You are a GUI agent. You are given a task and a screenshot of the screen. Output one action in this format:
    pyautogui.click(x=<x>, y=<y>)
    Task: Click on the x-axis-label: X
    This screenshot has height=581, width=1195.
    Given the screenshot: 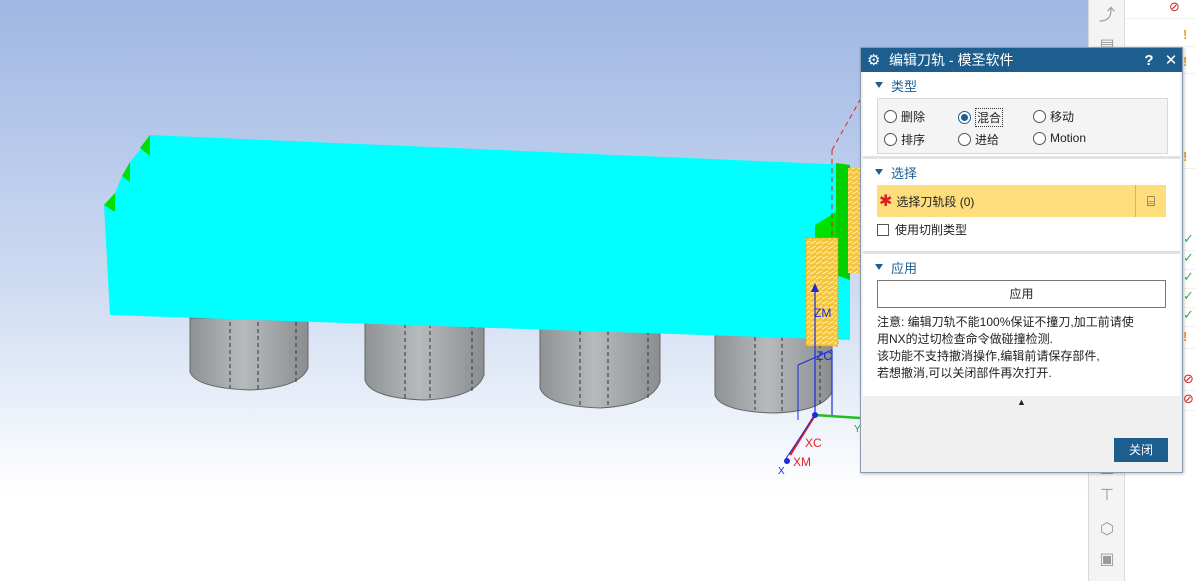 What is the action you would take?
    pyautogui.click(x=781, y=471)
    